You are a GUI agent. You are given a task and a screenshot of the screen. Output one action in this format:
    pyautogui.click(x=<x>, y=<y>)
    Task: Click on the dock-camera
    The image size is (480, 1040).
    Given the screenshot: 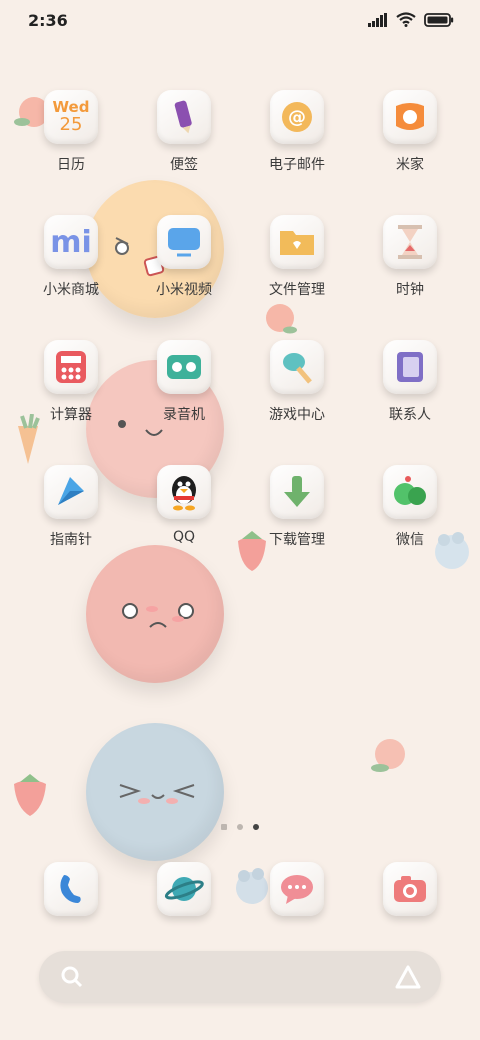 What is the action you would take?
    pyautogui.click(x=410, y=892)
    